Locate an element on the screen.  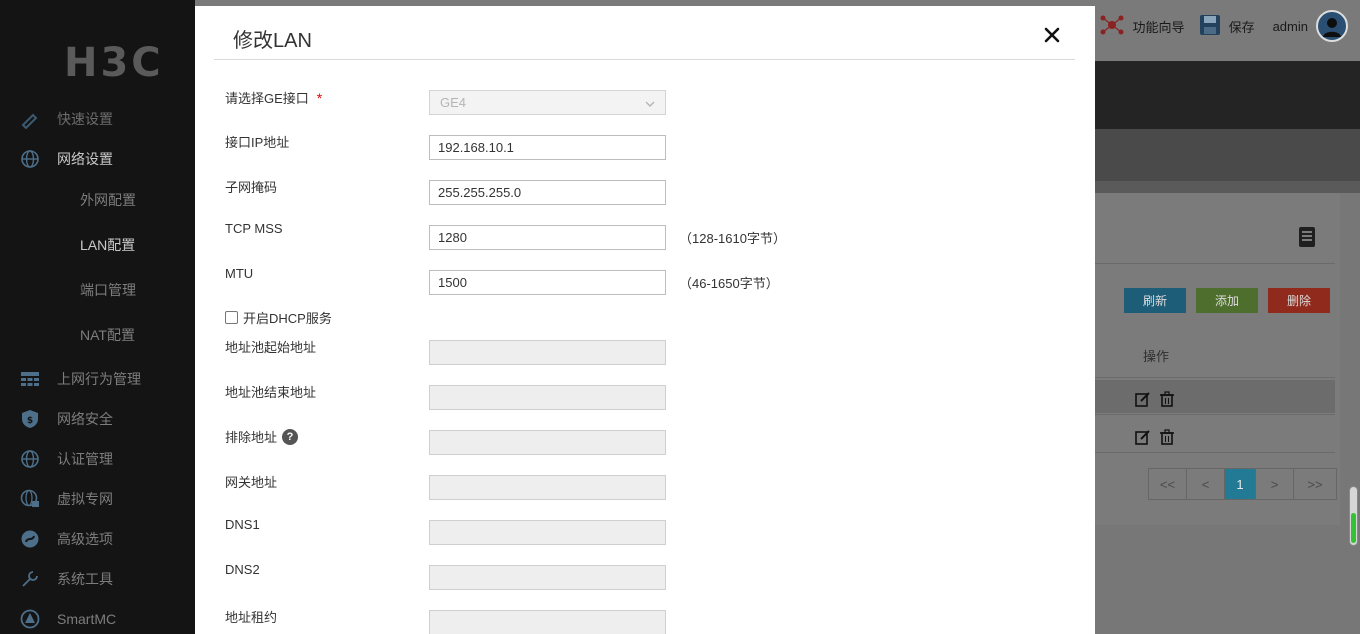
sidebar-item-label: 高级选项 is located at coordinates (85, 539).